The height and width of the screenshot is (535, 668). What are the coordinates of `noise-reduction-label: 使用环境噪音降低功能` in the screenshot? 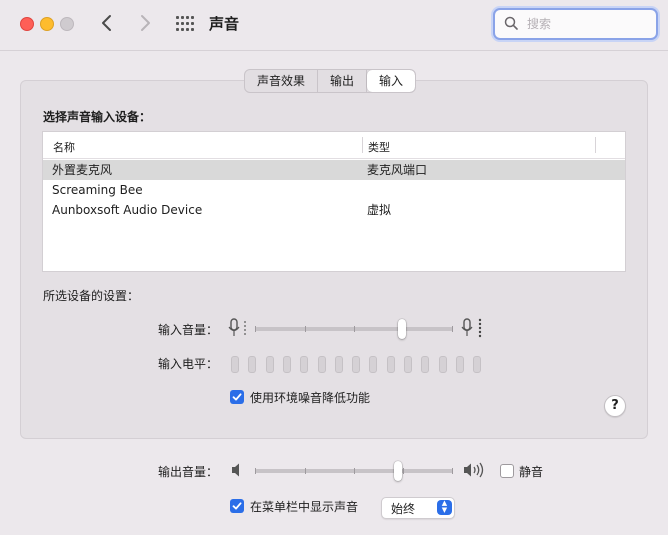 It's located at (310, 397).